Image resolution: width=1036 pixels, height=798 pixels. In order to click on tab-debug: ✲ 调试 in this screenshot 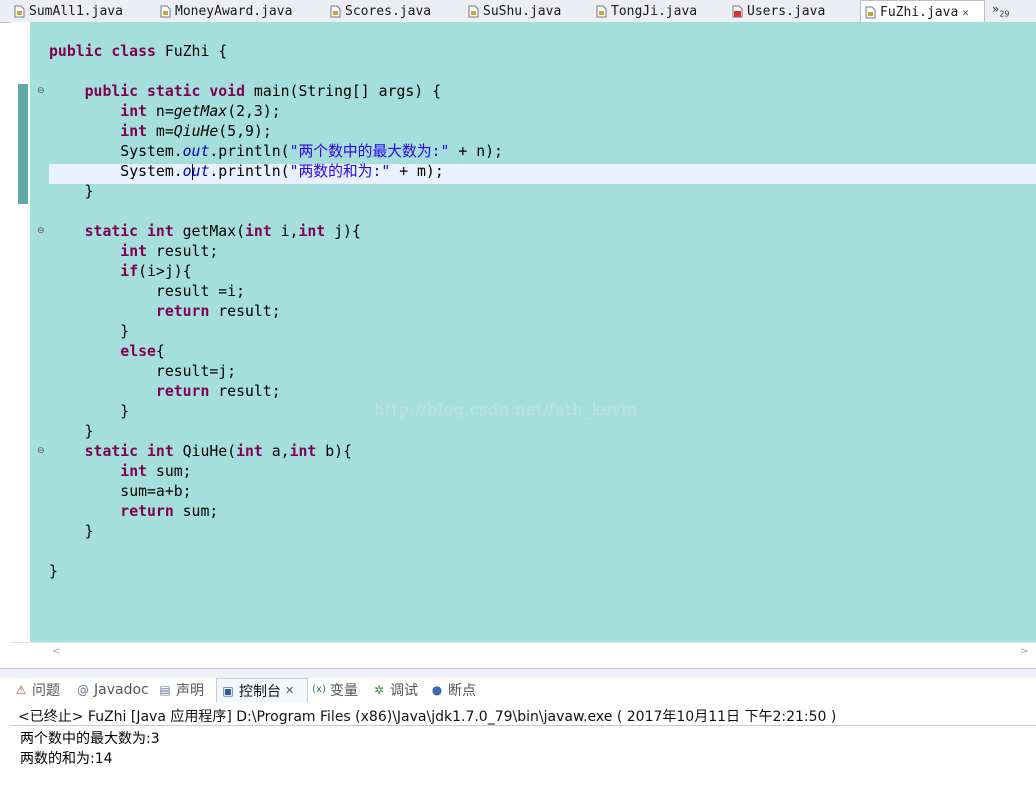, I will do `click(395, 690)`.